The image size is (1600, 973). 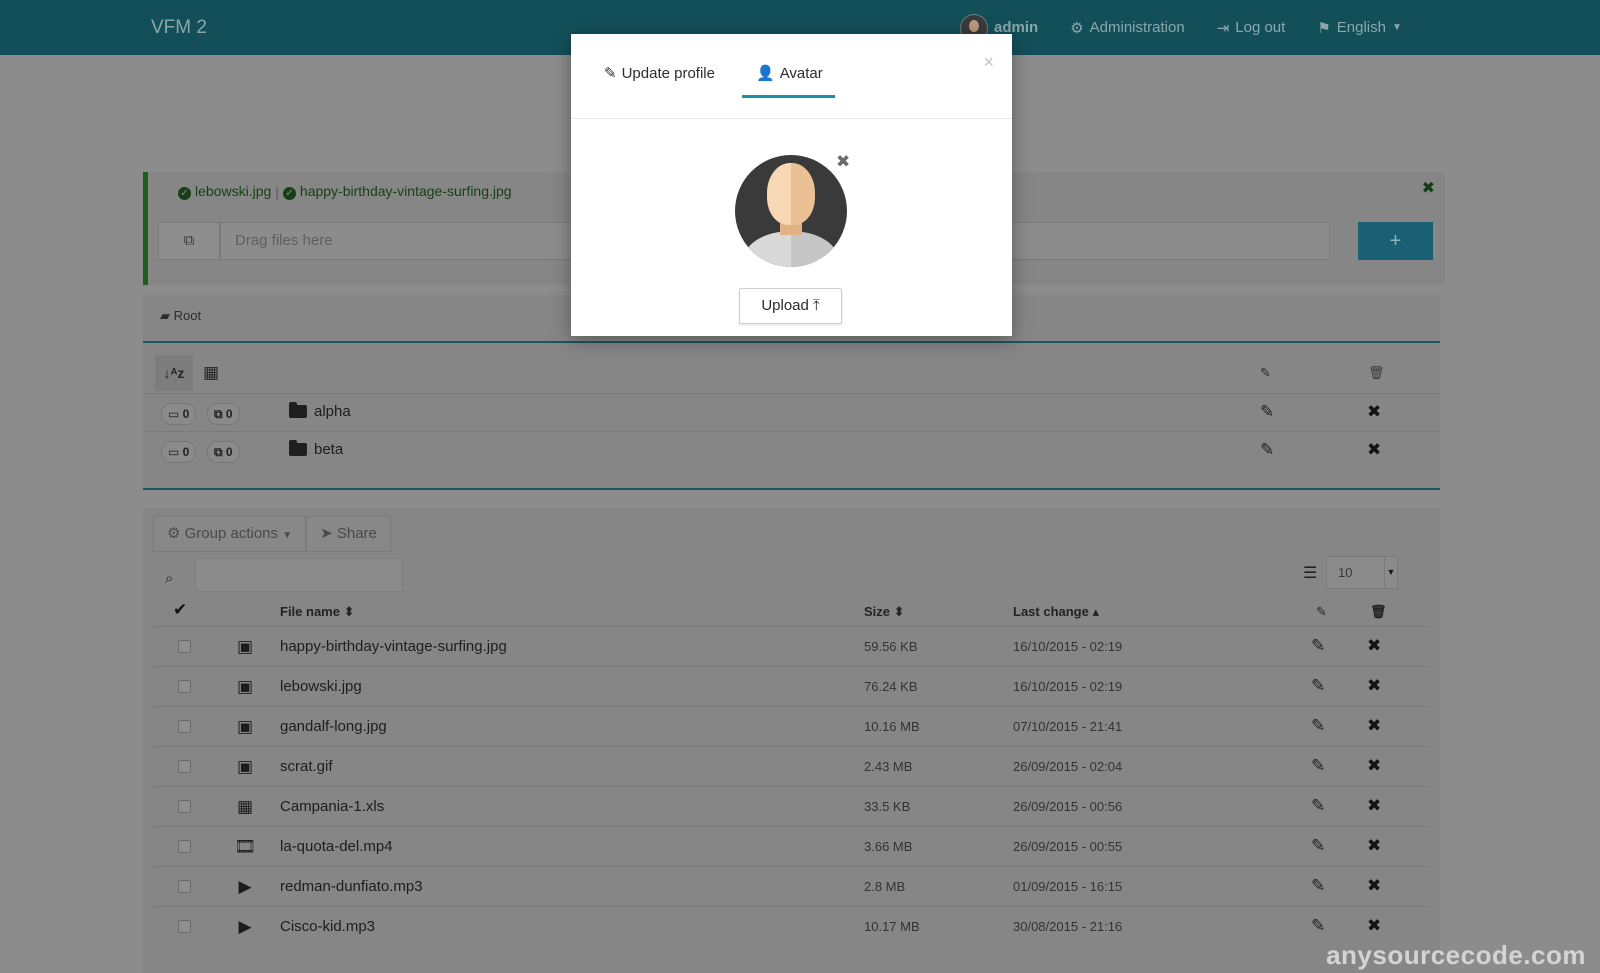 What do you see at coordinates (659, 73) in the screenshot?
I see `tab-update-profile: ✎ Update profile` at bounding box center [659, 73].